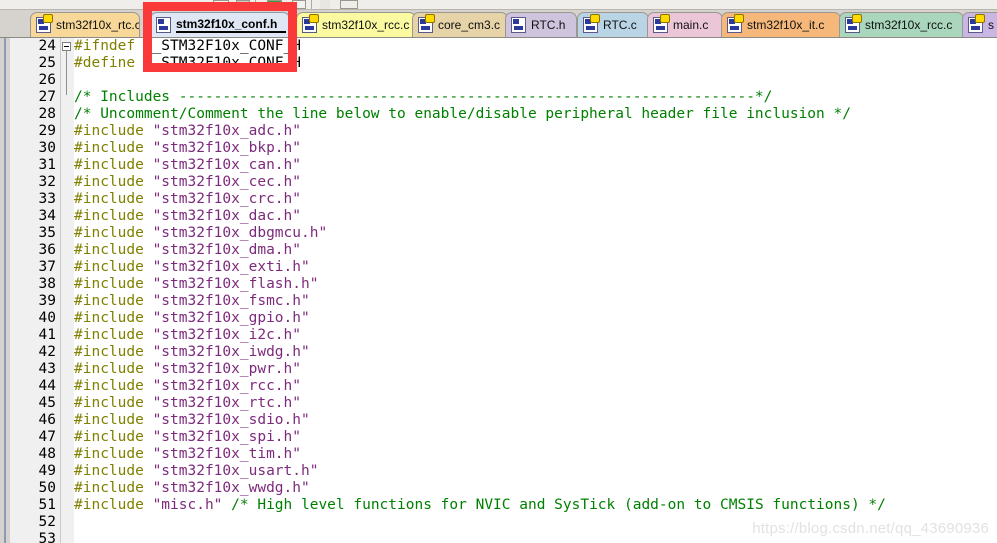 This screenshot has height=543, width=997. I want to click on editor-tab-label: stm32f10x_rcc.c, so click(909, 25).